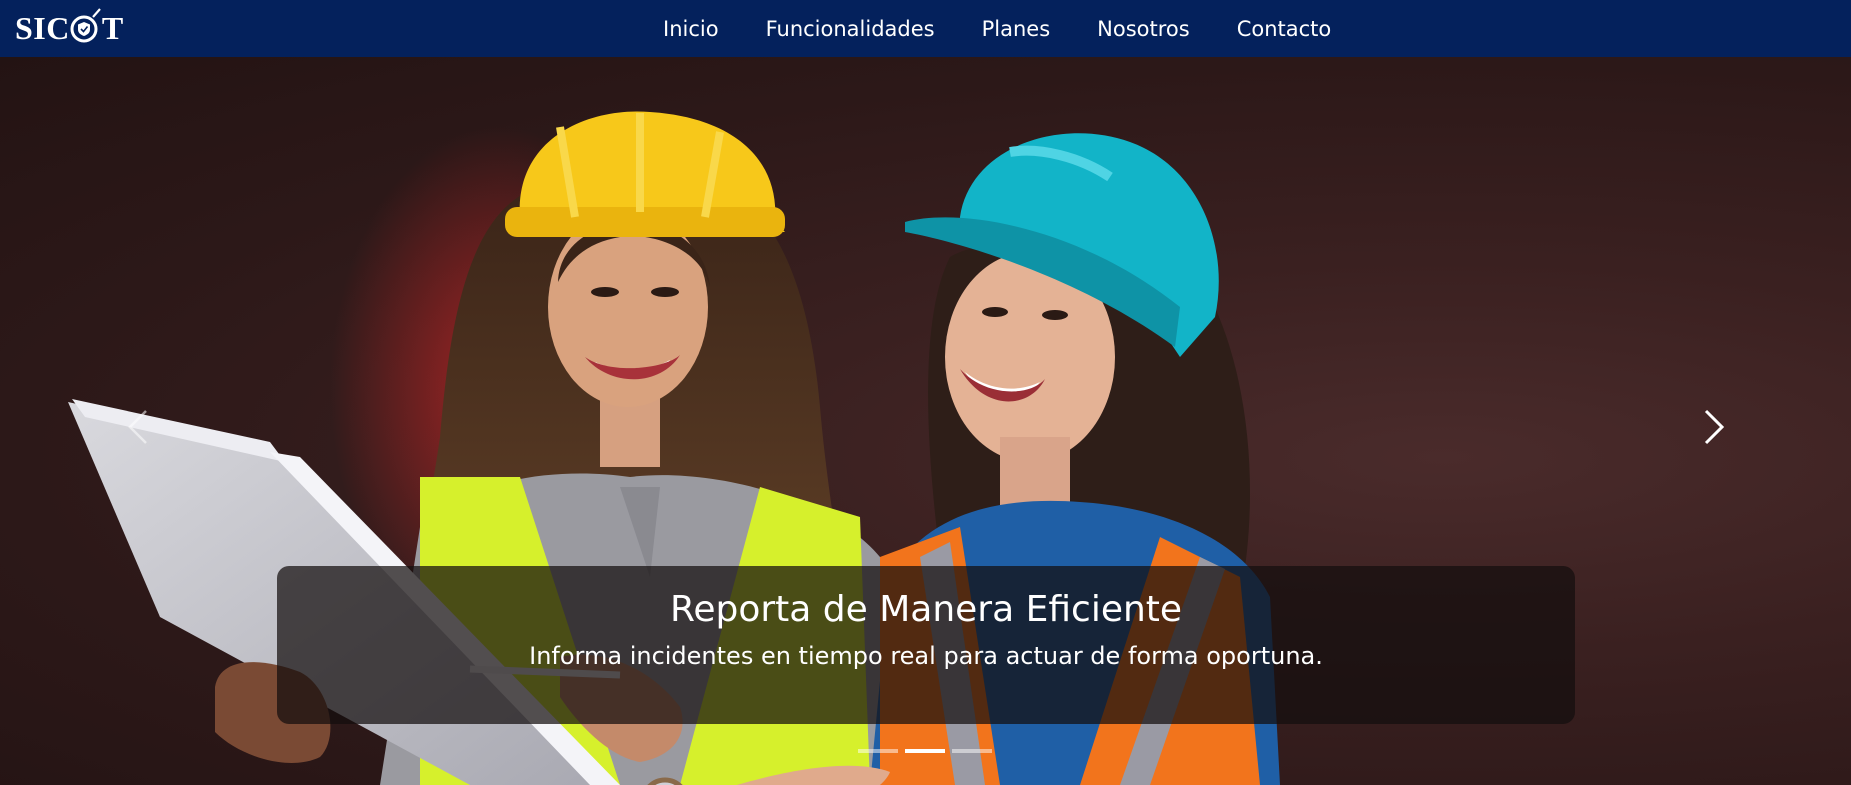 Image resolution: width=1851 pixels, height=785 pixels. What do you see at coordinates (112, 27) in the screenshot?
I see `logo-text-right: T` at bounding box center [112, 27].